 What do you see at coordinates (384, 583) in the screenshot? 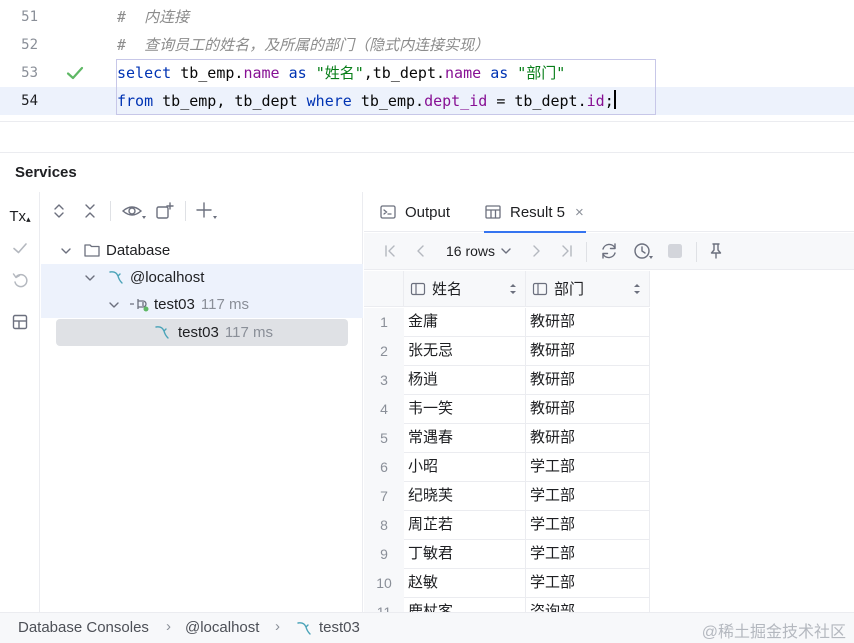
I see `row-number: 10` at bounding box center [384, 583].